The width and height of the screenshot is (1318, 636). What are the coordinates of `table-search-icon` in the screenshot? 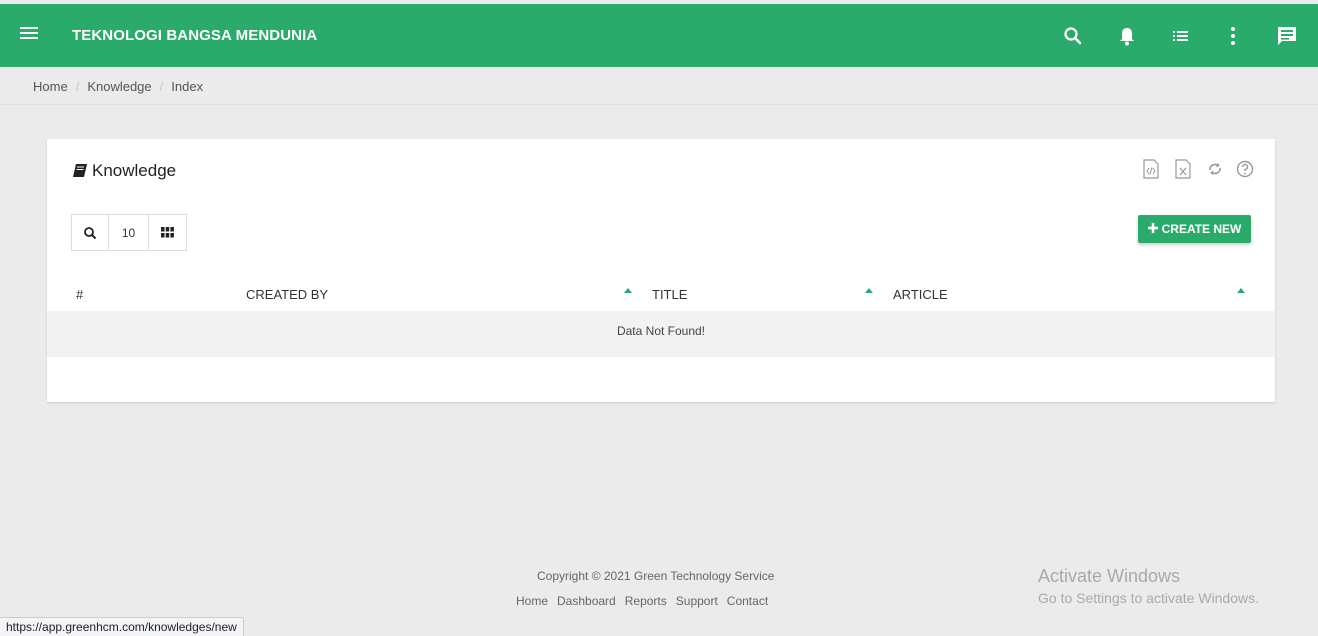 It's located at (90, 232).